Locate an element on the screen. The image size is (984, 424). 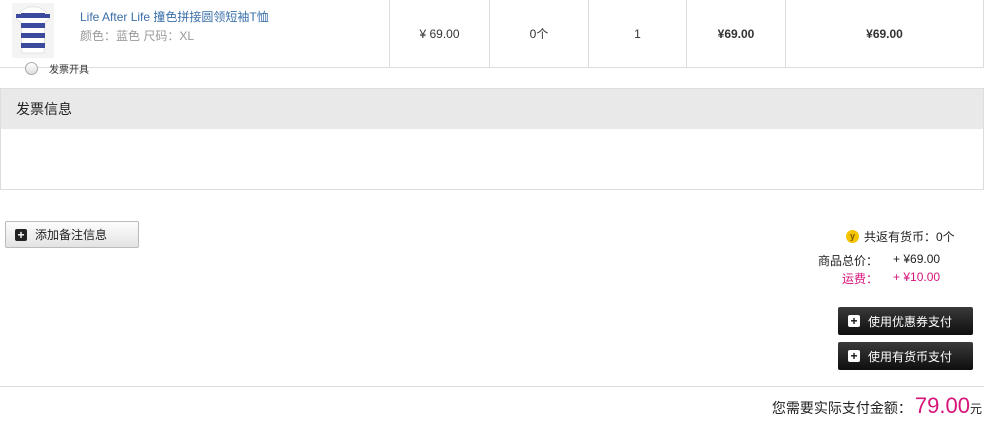
coin-icon: y is located at coordinates (852, 236).